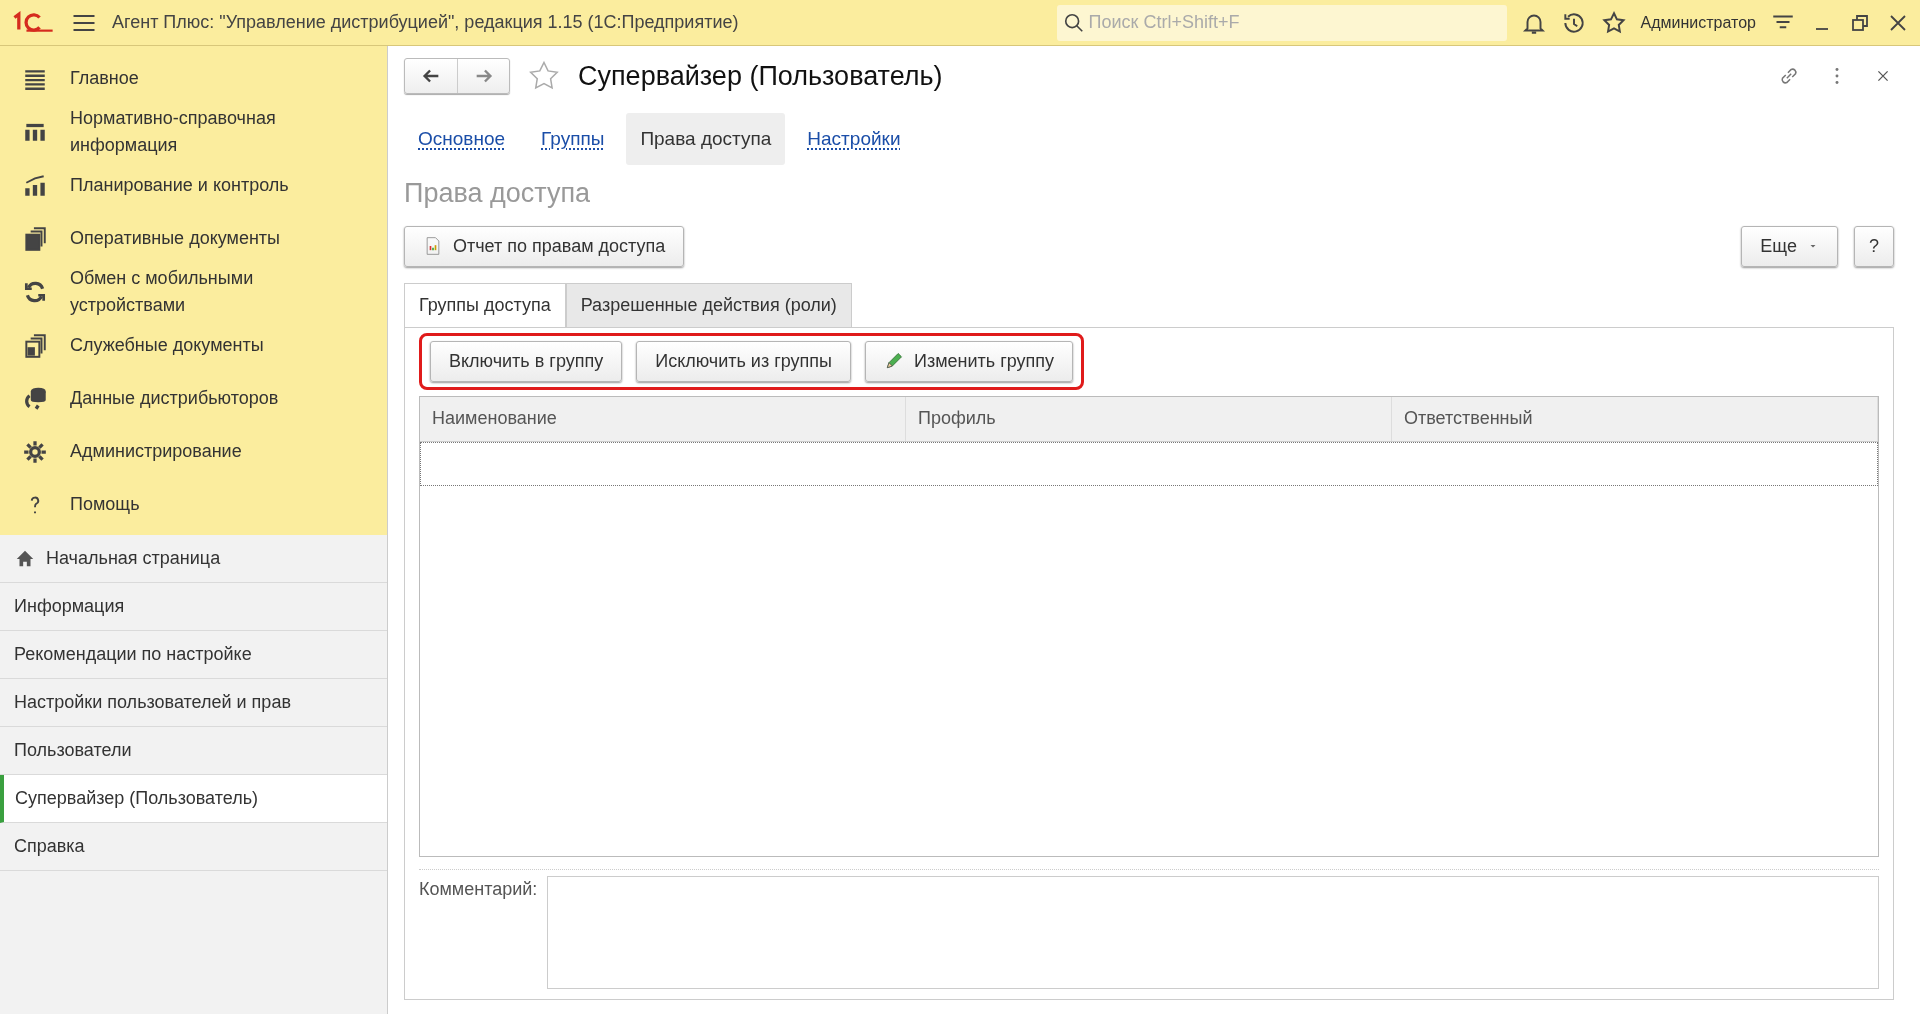  What do you see at coordinates (193, 847) in the screenshot?
I see `open-window-item: Справка` at bounding box center [193, 847].